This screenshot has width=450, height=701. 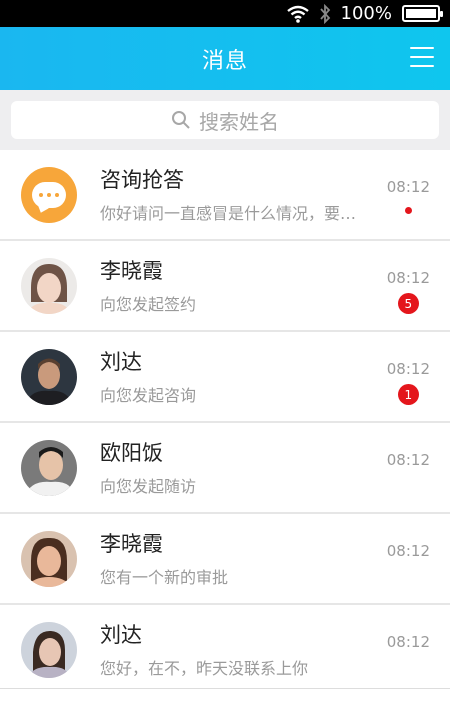 What do you see at coordinates (225, 694) in the screenshot?
I see `bottom-tab-bar` at bounding box center [225, 694].